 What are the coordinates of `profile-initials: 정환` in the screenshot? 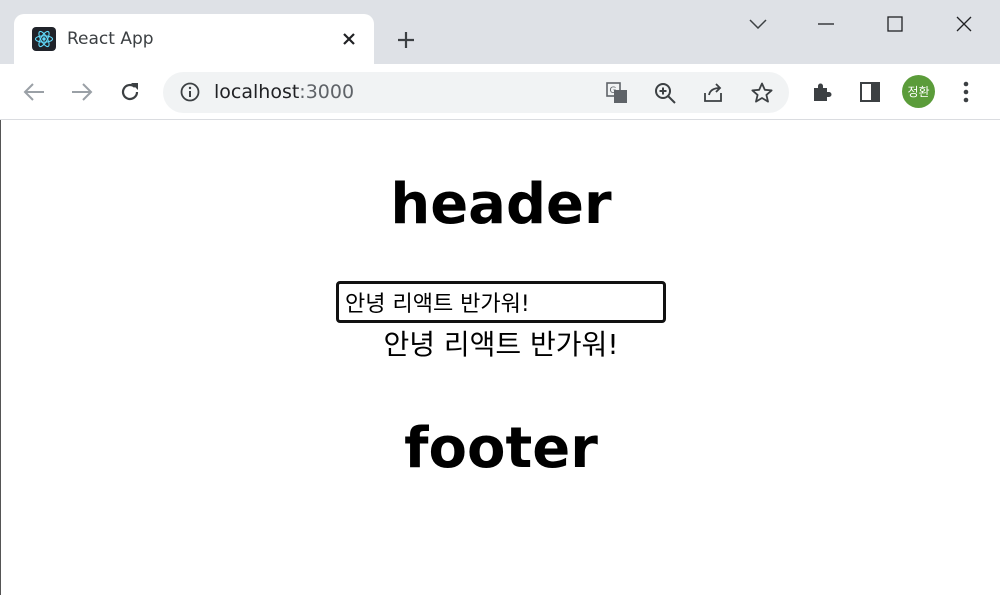 It's located at (918, 92).